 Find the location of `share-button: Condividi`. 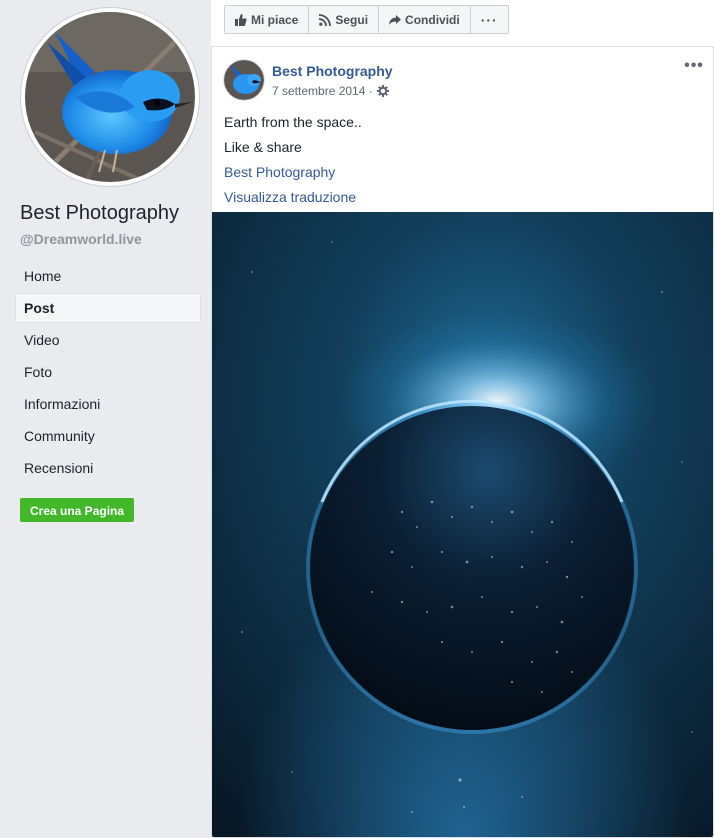

share-button: Condividi is located at coordinates (425, 19).